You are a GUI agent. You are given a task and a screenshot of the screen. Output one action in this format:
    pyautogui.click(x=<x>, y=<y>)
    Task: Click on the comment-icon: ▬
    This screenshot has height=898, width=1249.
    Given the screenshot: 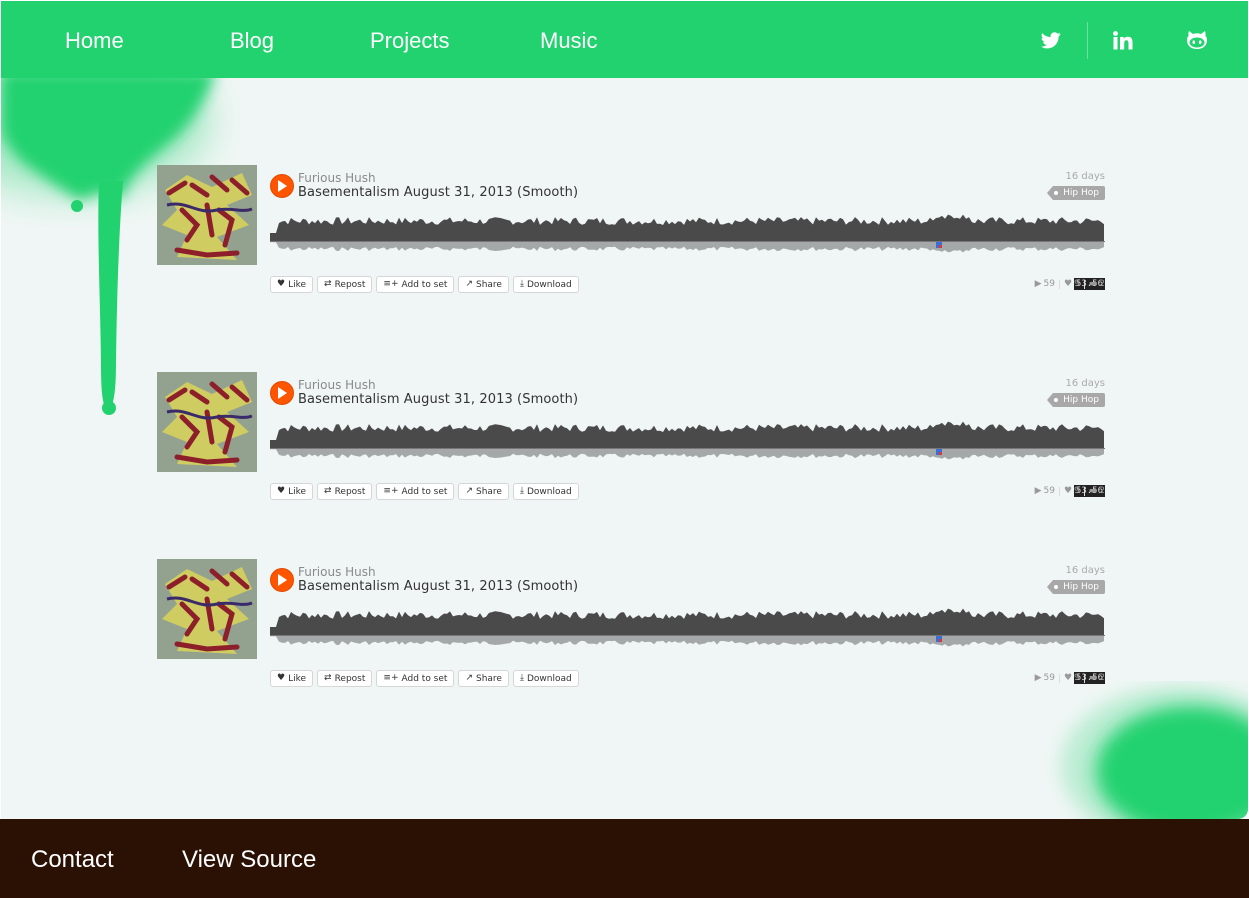 What is the action you would take?
    pyautogui.click(x=1093, y=284)
    